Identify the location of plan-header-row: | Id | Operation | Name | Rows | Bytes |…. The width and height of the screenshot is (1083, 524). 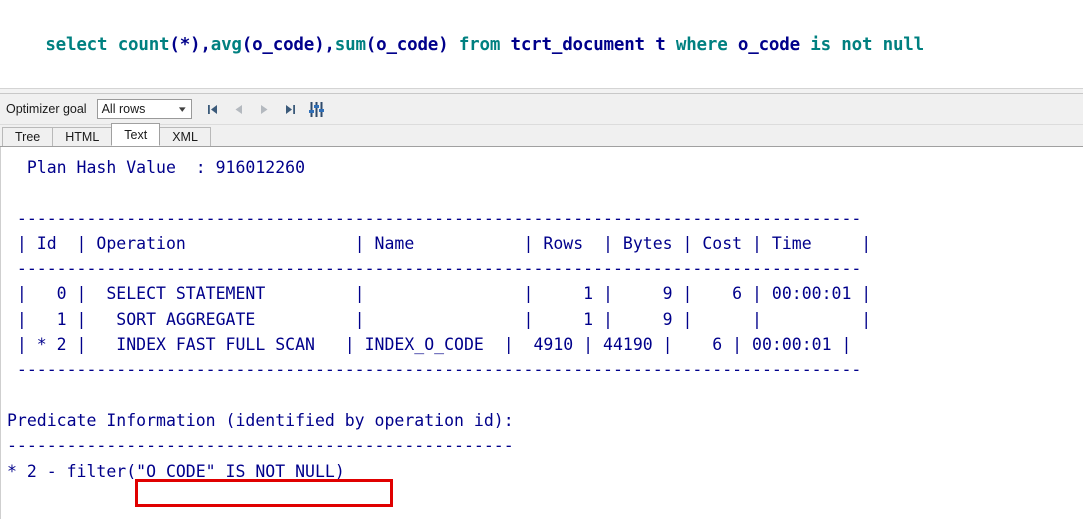
(439, 243).